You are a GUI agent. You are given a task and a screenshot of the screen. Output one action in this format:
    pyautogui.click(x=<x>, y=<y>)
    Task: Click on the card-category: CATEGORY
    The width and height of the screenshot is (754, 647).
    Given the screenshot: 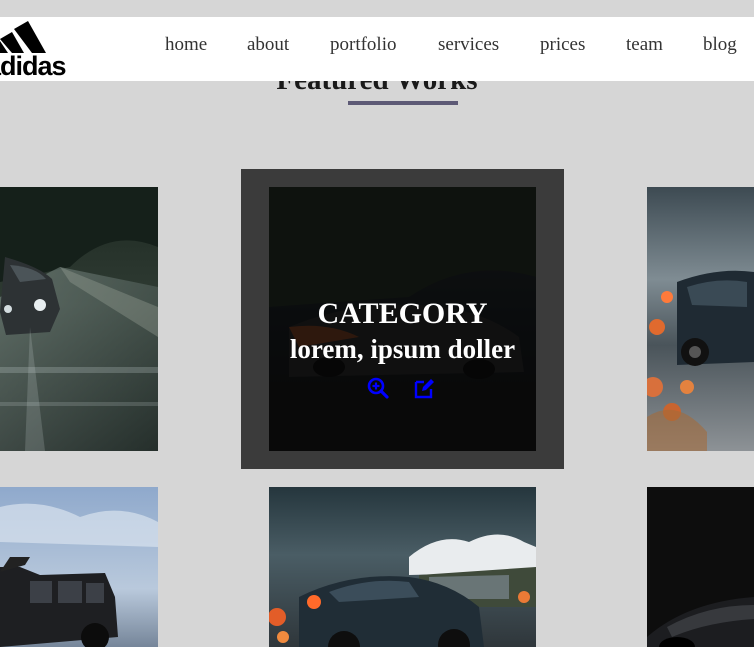 What is the action you would take?
    pyautogui.click(x=402, y=313)
    